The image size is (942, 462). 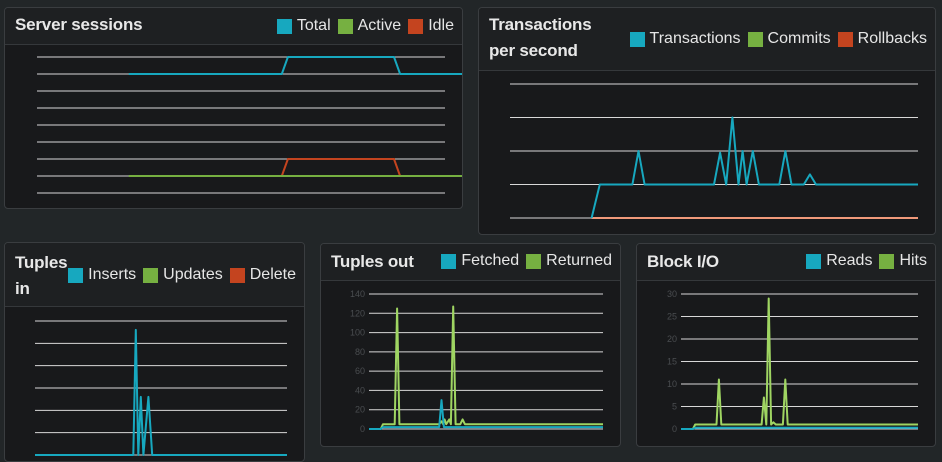 What do you see at coordinates (786, 262) in the screenshot?
I see `block-io-header: Block I/O Reads Hits` at bounding box center [786, 262].